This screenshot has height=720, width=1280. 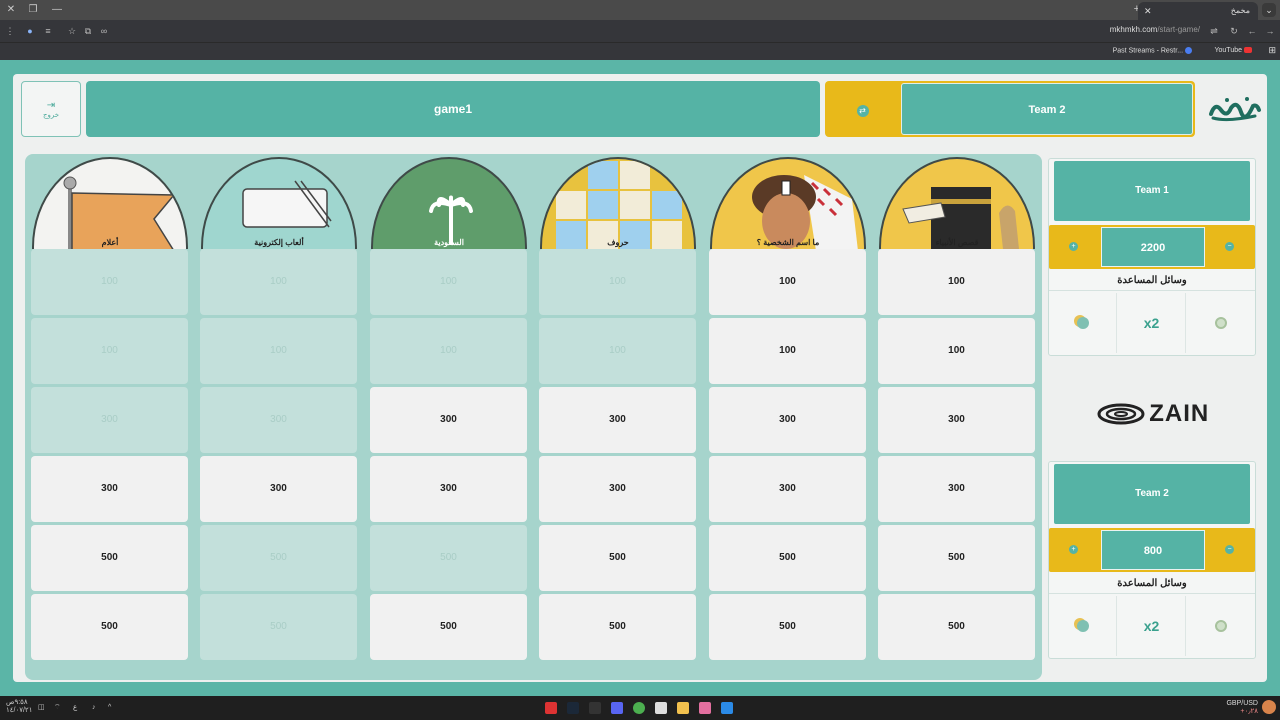 What do you see at coordinates (1269, 707) in the screenshot?
I see `weather-icon` at bounding box center [1269, 707].